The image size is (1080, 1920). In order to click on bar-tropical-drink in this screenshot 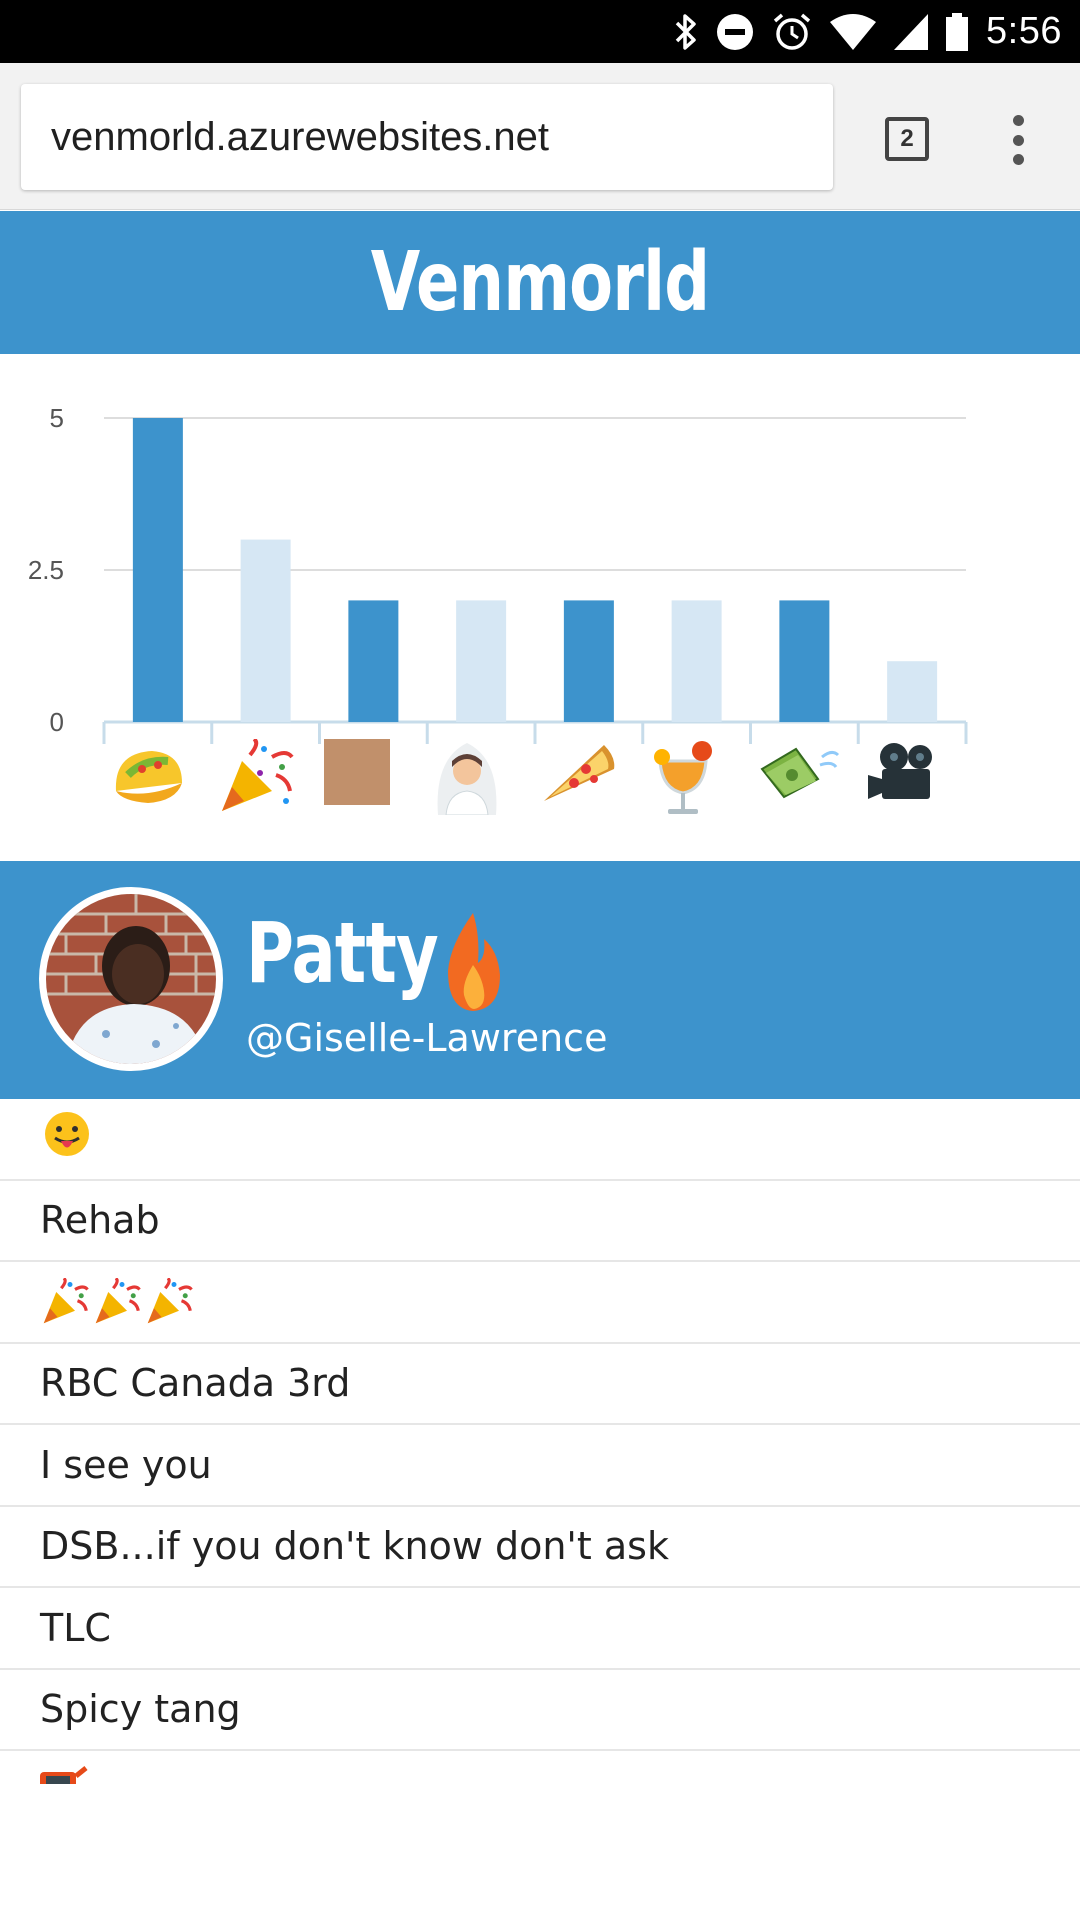, I will do `click(696, 661)`.